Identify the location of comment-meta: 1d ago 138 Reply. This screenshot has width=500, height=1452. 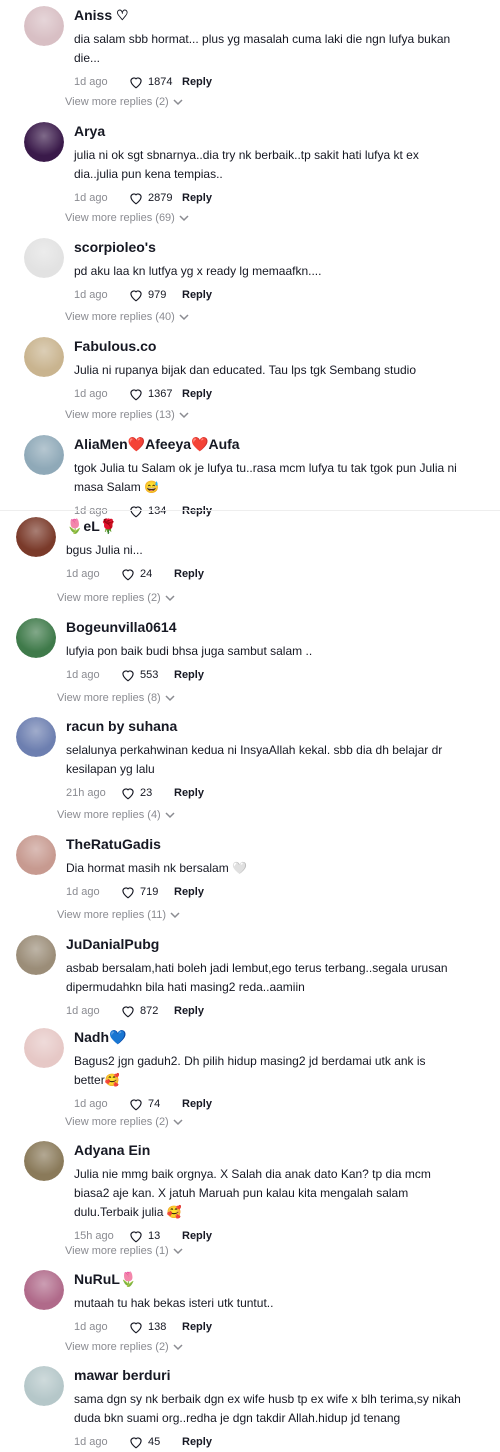
(264, 1327).